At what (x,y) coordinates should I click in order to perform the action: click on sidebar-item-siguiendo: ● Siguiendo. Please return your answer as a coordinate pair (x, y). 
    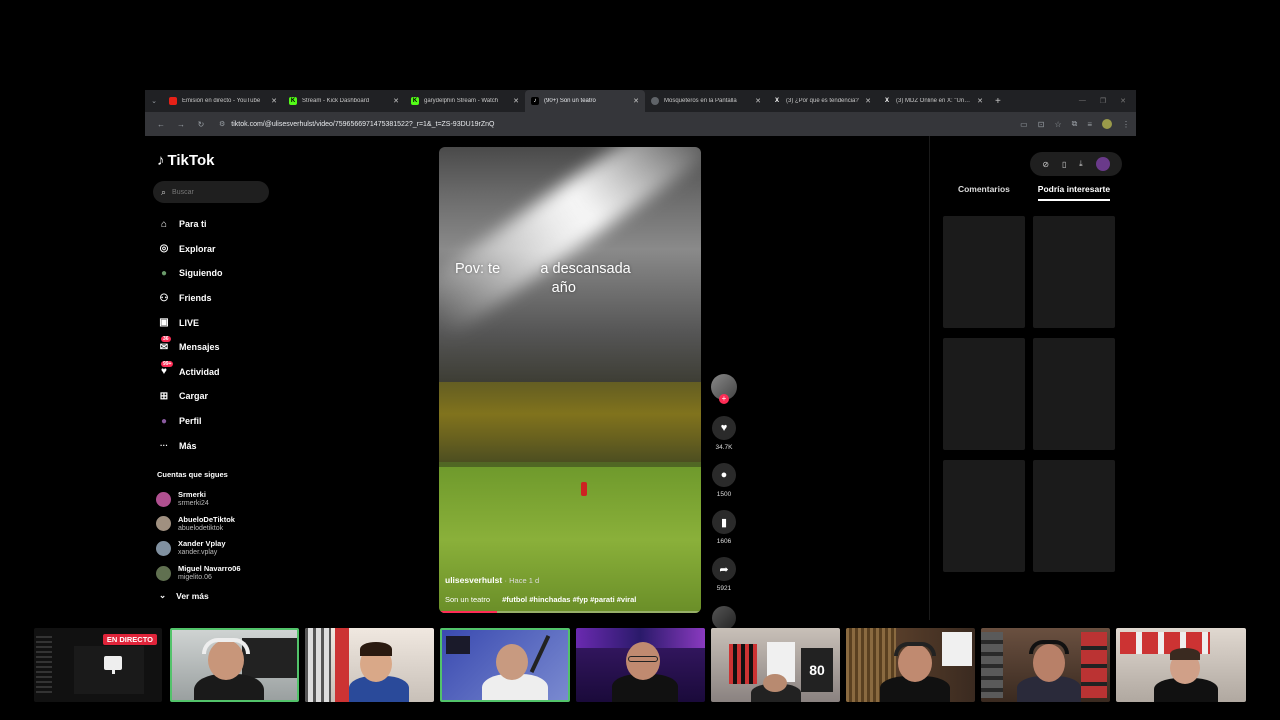
    Looking at the image, I should click on (217, 273).